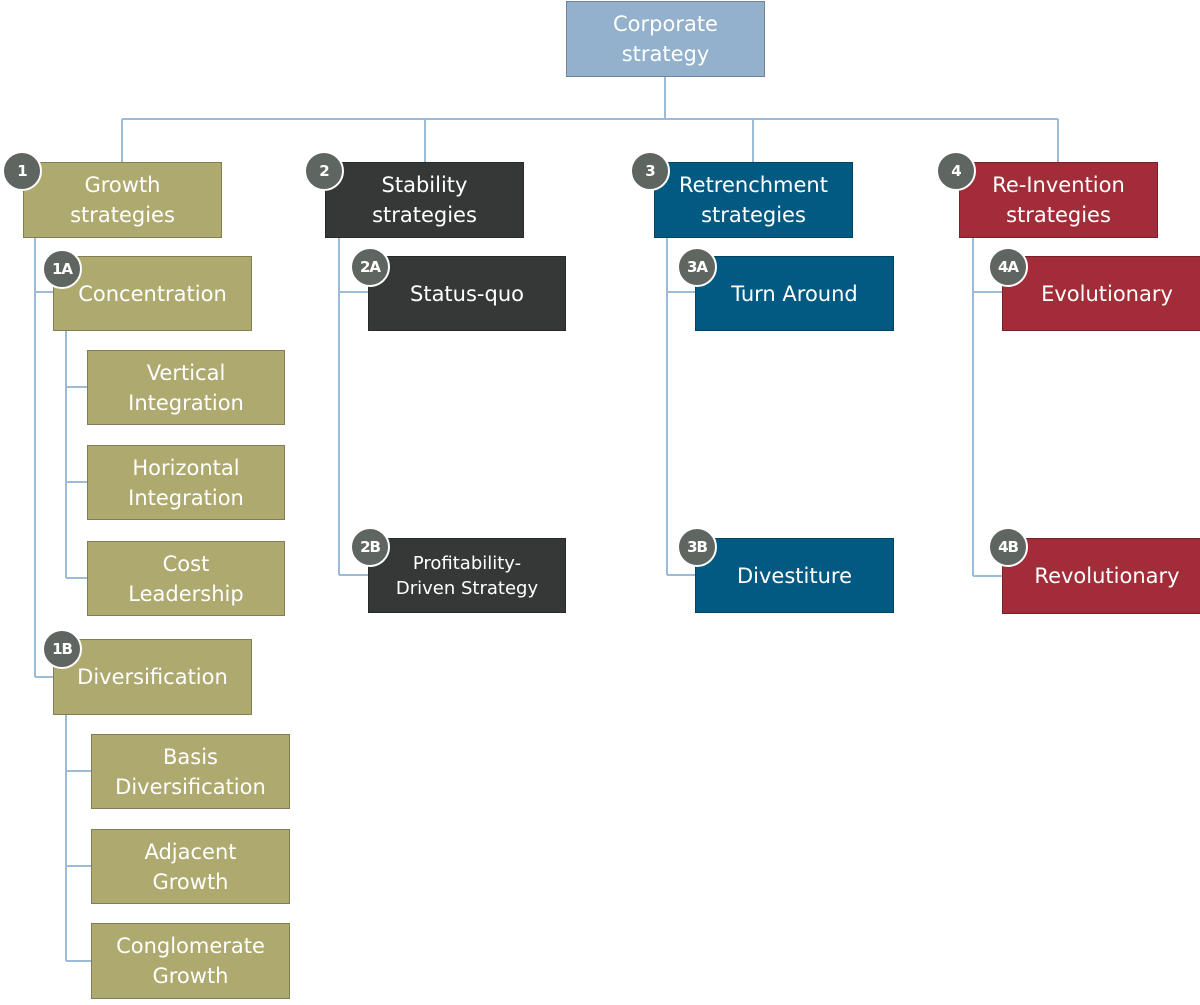 The height and width of the screenshot is (1005, 1200). Describe the element at coordinates (190, 961) in the screenshot. I see `node-conglomerate-growth: Conglomerate Growth` at that location.